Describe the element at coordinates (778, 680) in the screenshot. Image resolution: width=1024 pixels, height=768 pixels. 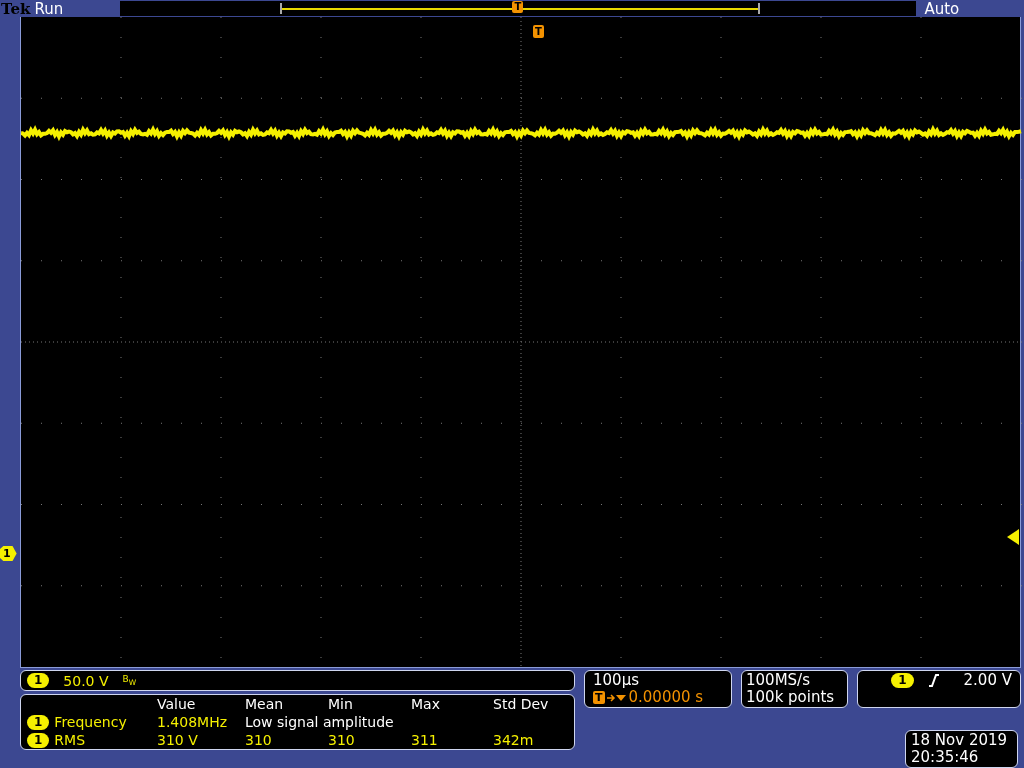
I see `sample-rate: 100MS/s` at that location.